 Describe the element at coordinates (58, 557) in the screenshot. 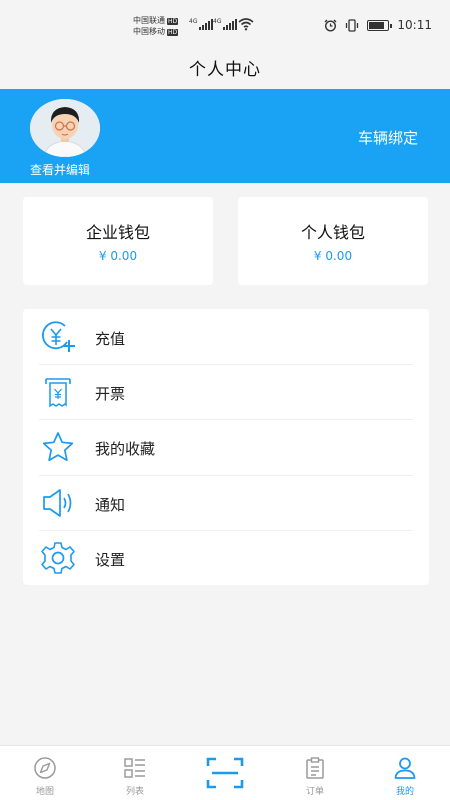

I see `gear-icon` at that location.